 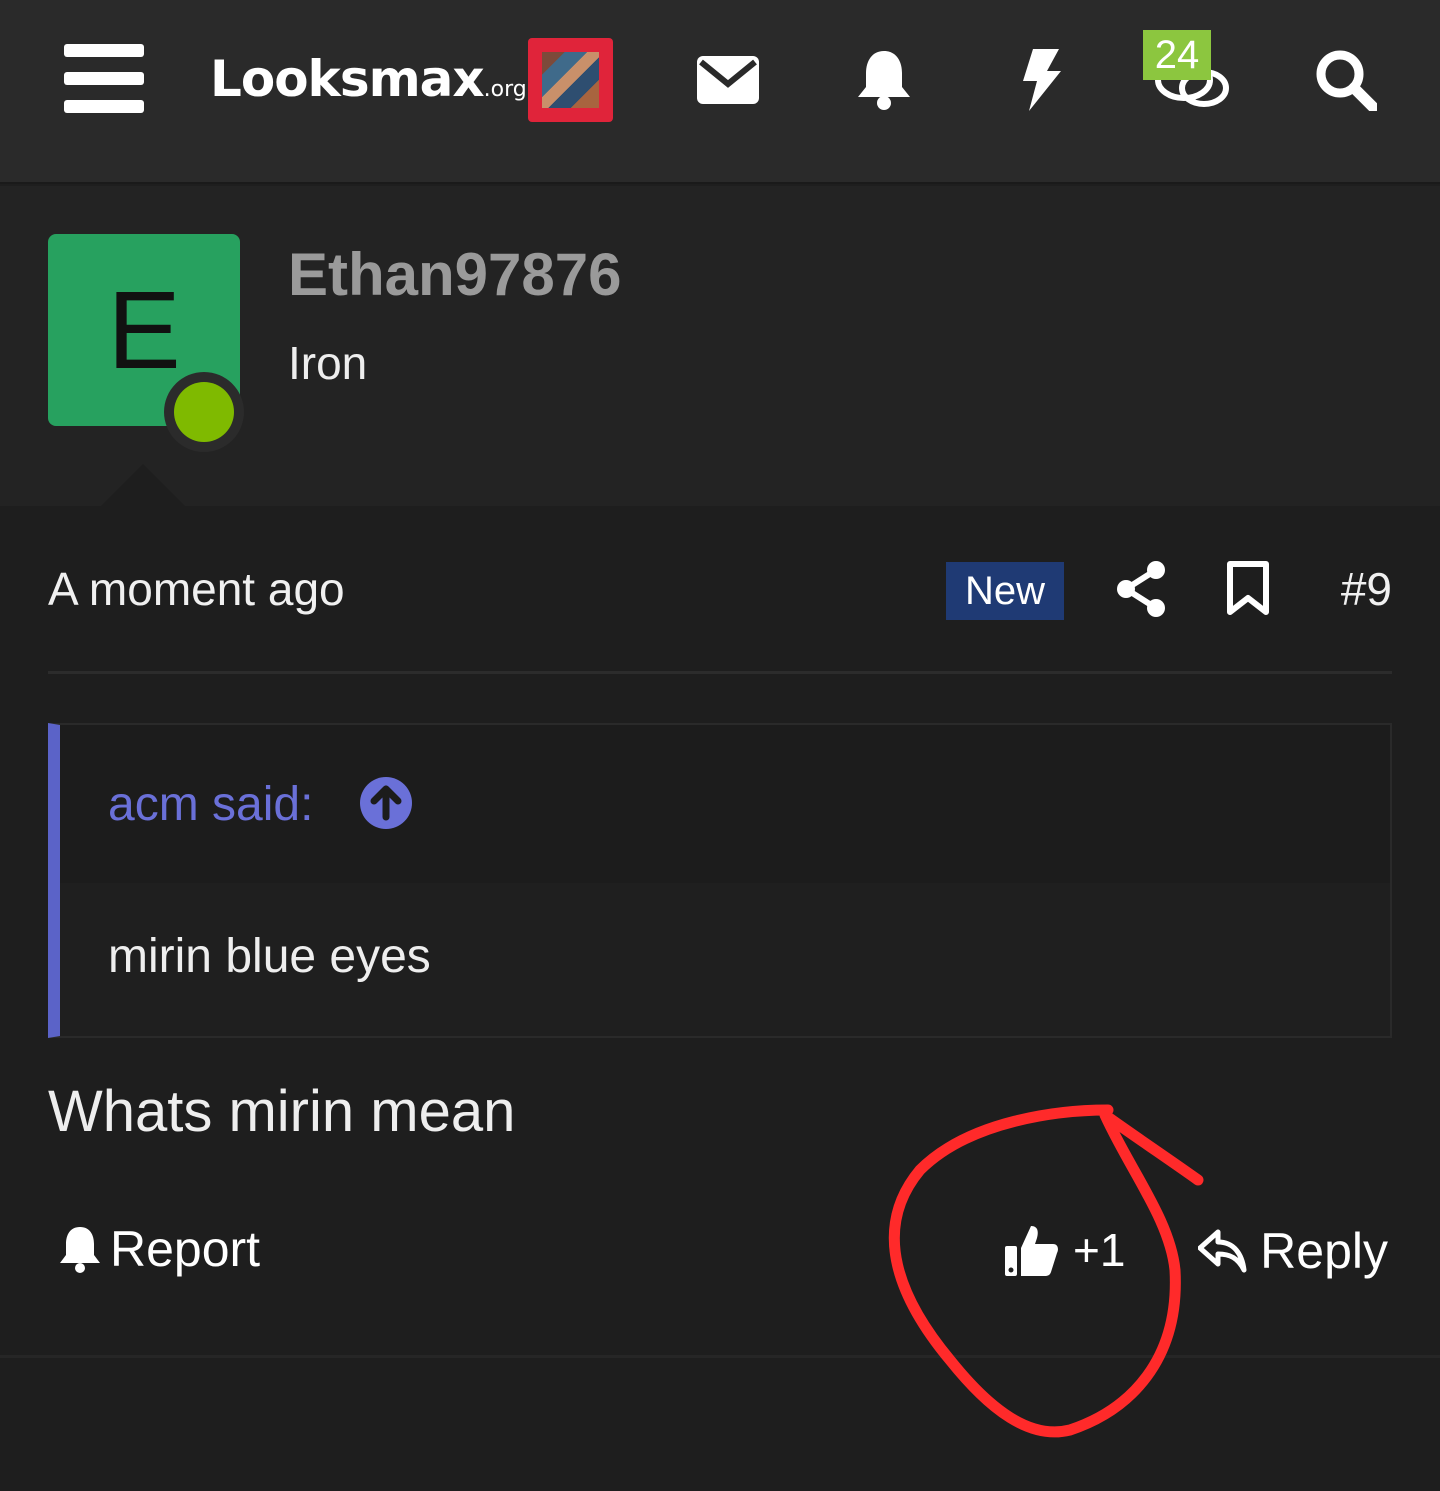 What do you see at coordinates (1064, 1250) in the screenshot?
I see `like-button: +1` at bounding box center [1064, 1250].